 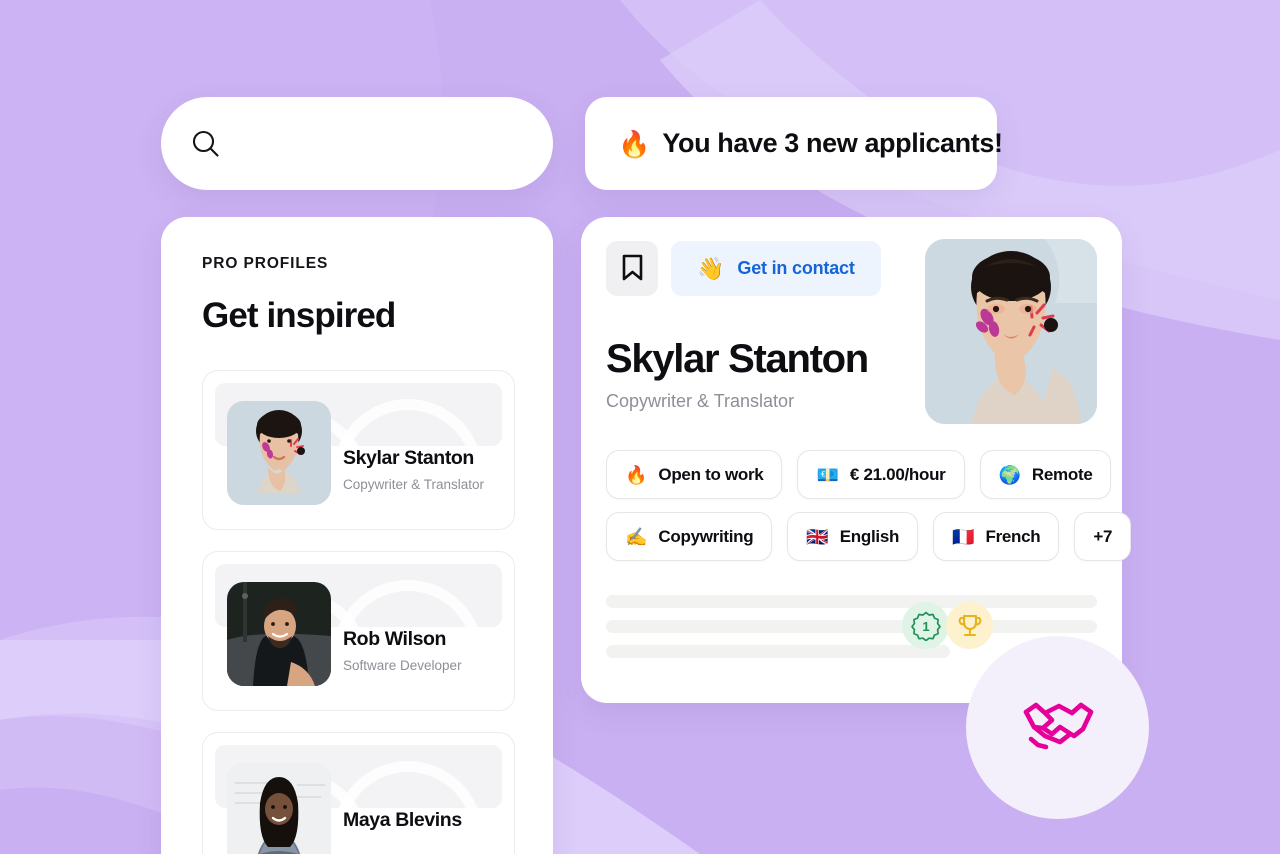 I want to click on list-item: Maya Blevins, so click(x=358, y=793).